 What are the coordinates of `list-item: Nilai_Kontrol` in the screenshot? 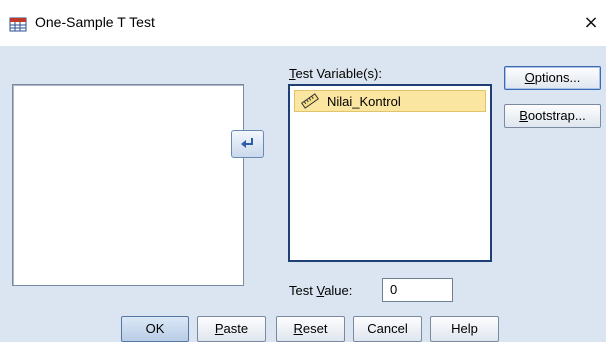 It's located at (390, 101).